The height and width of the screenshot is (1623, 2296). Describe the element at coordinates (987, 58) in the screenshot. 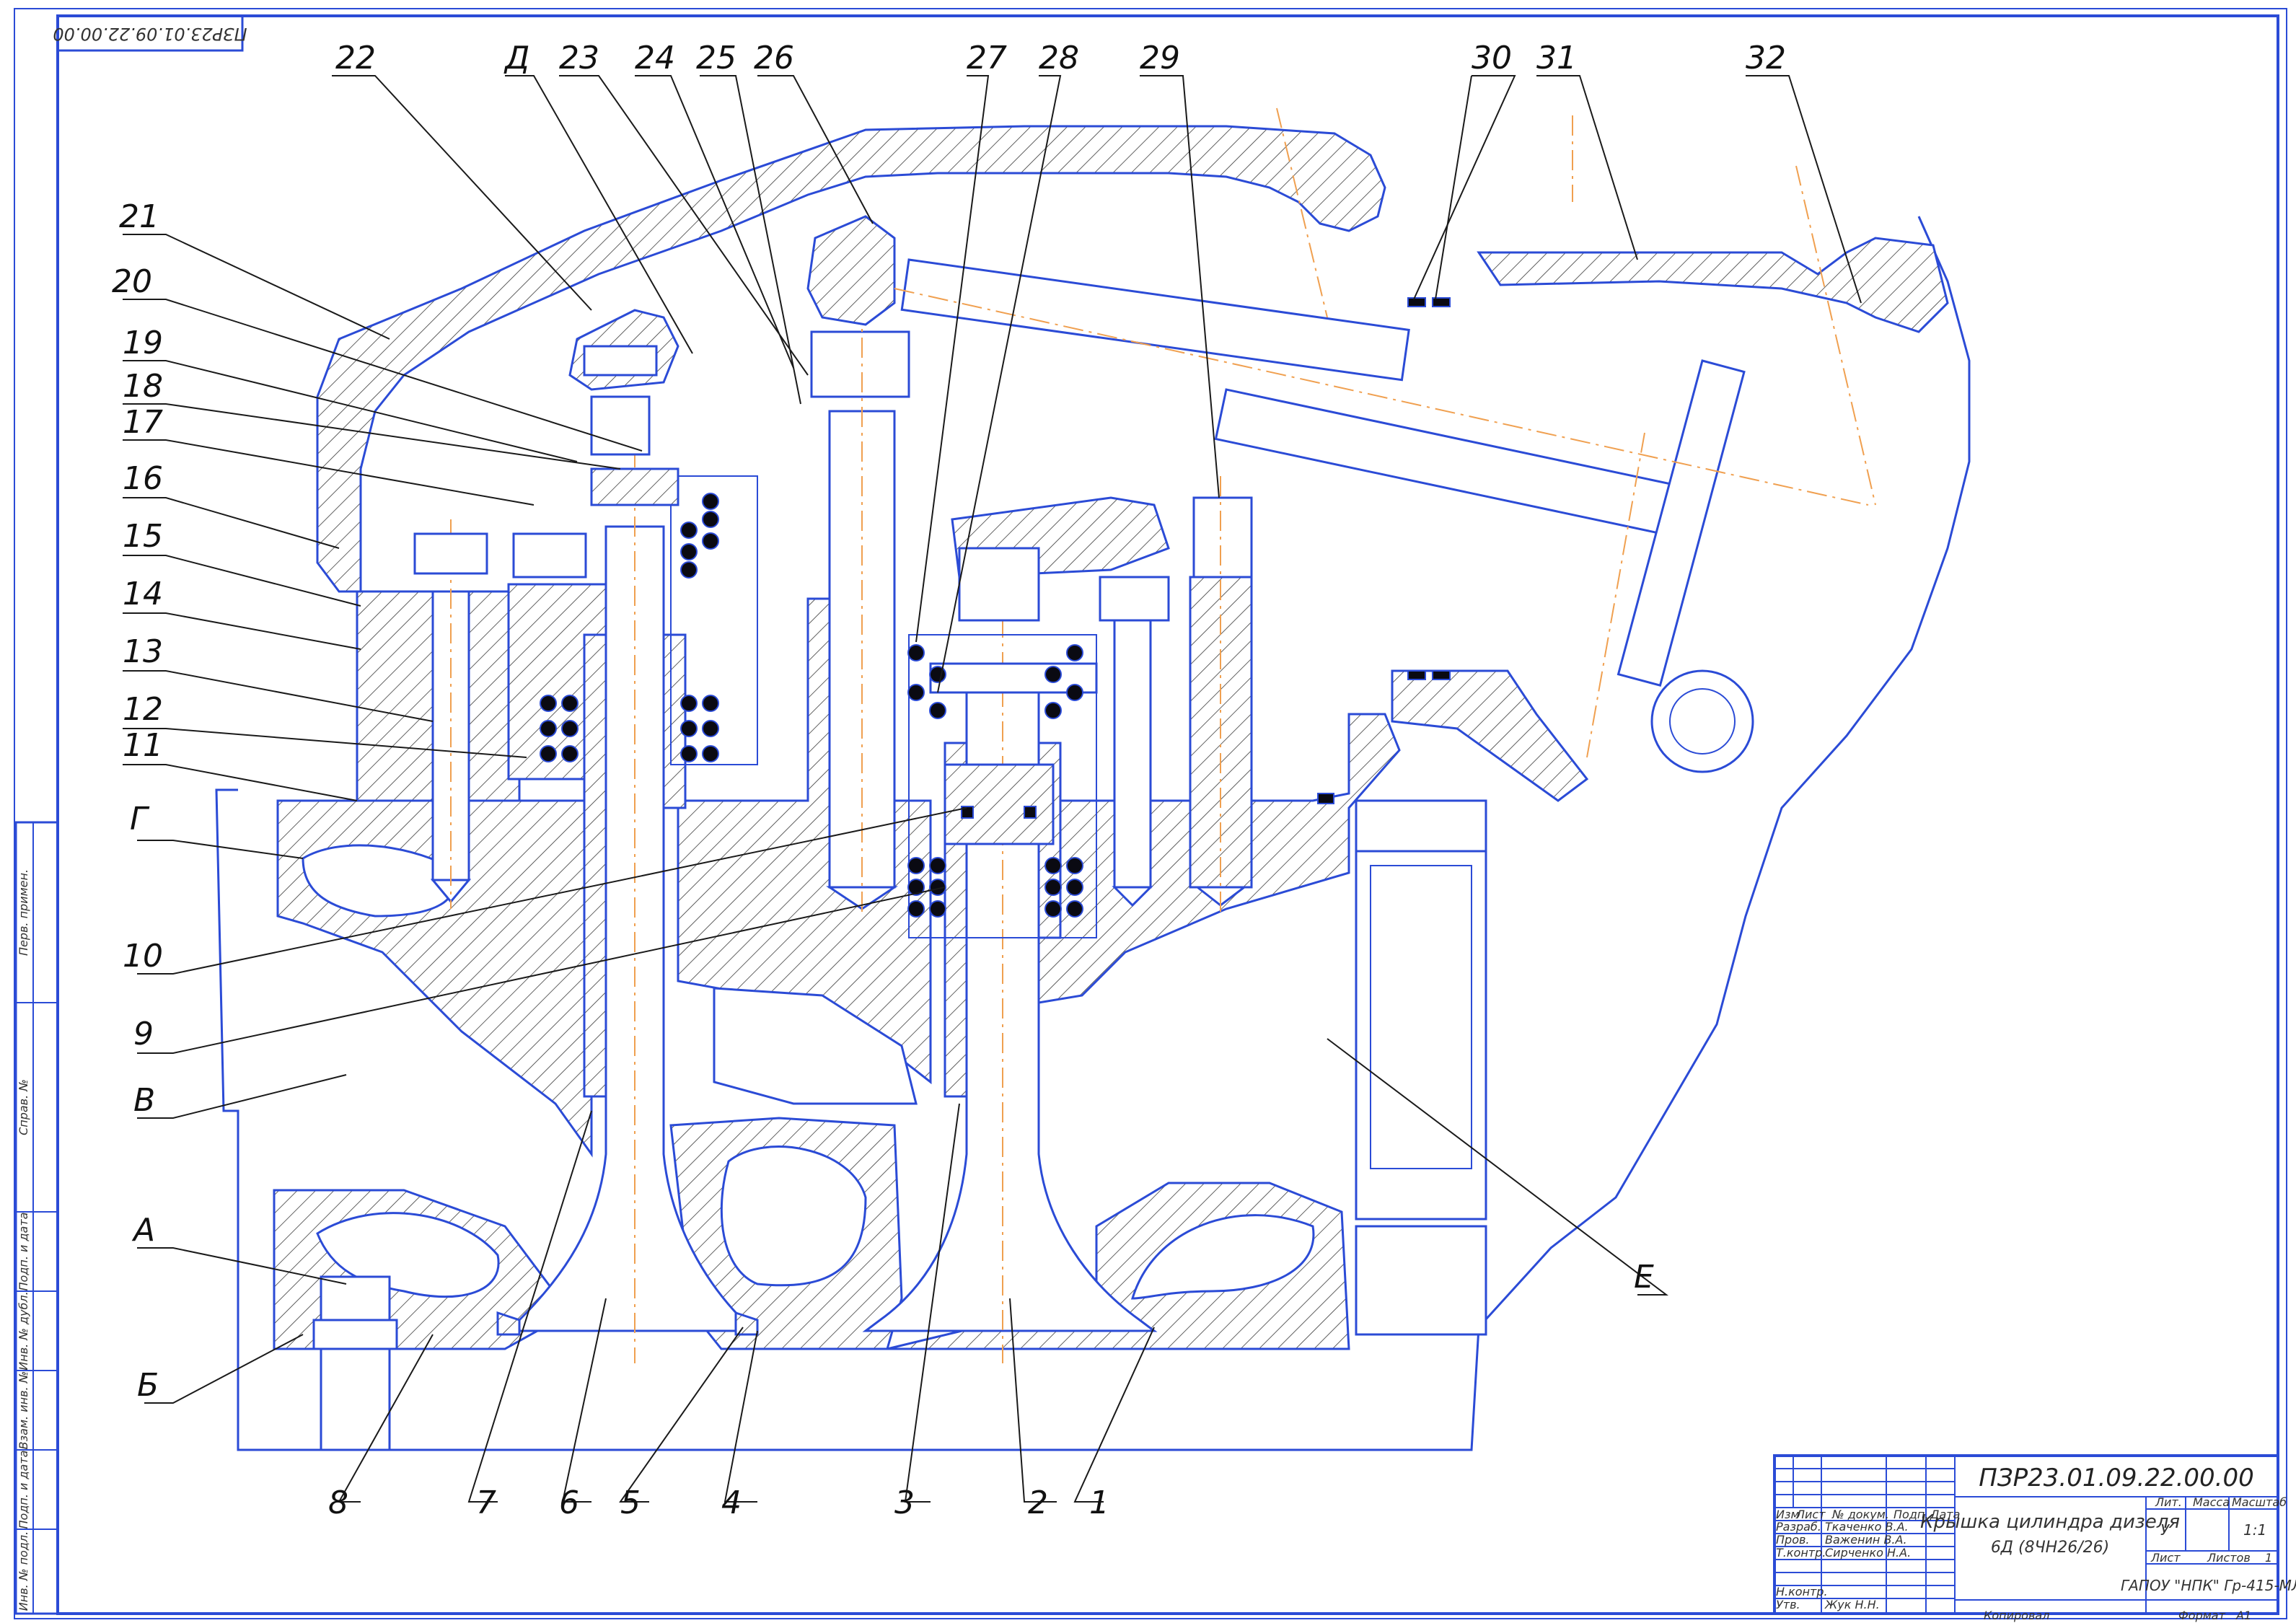

I see `callout-27: 27` at that location.